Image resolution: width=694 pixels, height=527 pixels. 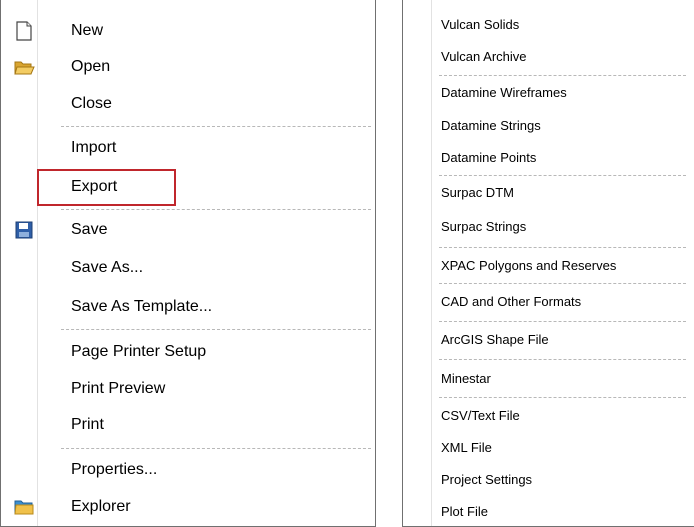 I want to click on menu-item-print-preview: Print Preview, so click(x=188, y=389).